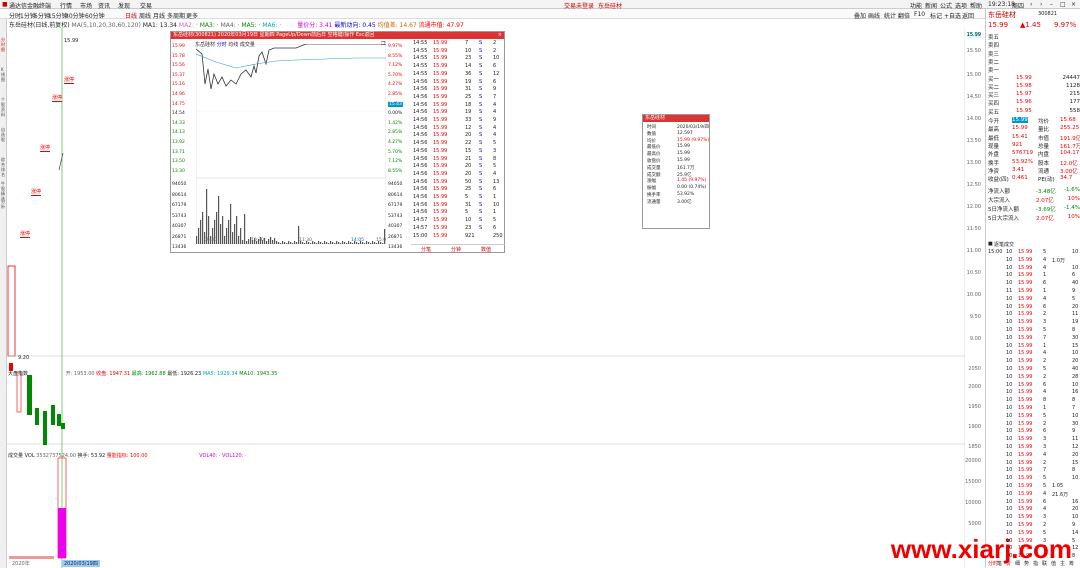 This screenshot has height=568, width=1080. Describe the element at coordinates (692, 188) in the screenshot. I see `quote-value: 0.00 (0.74%)` at that location.